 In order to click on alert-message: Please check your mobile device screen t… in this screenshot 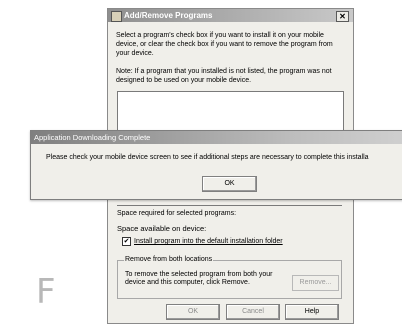, I will do `click(207, 157)`.